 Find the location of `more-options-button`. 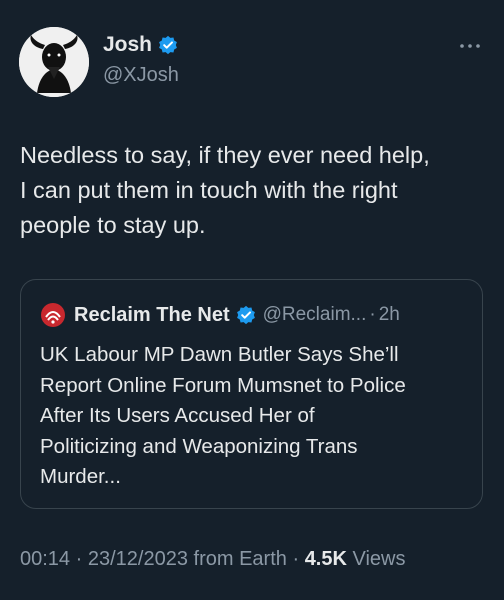

more-options-button is located at coordinates (470, 46).